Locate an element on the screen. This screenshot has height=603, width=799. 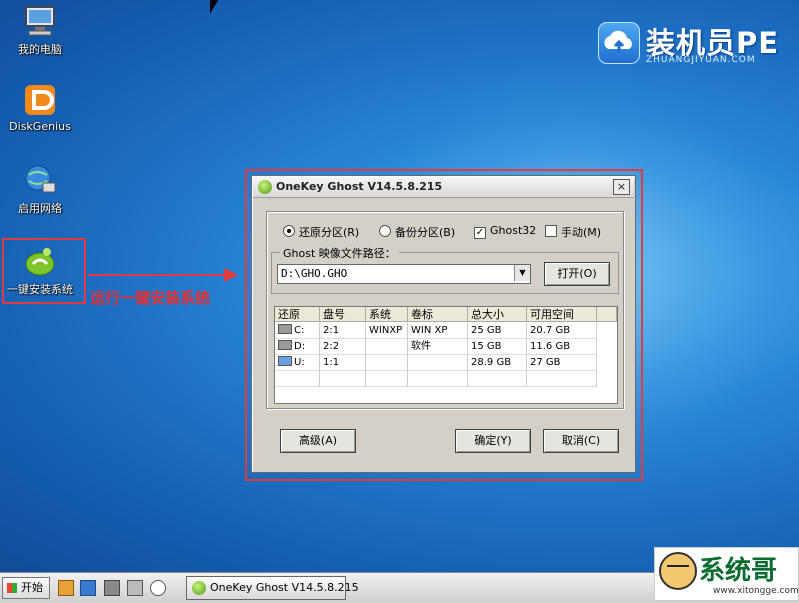
radio-empty-icon is located at coordinates (385, 231).